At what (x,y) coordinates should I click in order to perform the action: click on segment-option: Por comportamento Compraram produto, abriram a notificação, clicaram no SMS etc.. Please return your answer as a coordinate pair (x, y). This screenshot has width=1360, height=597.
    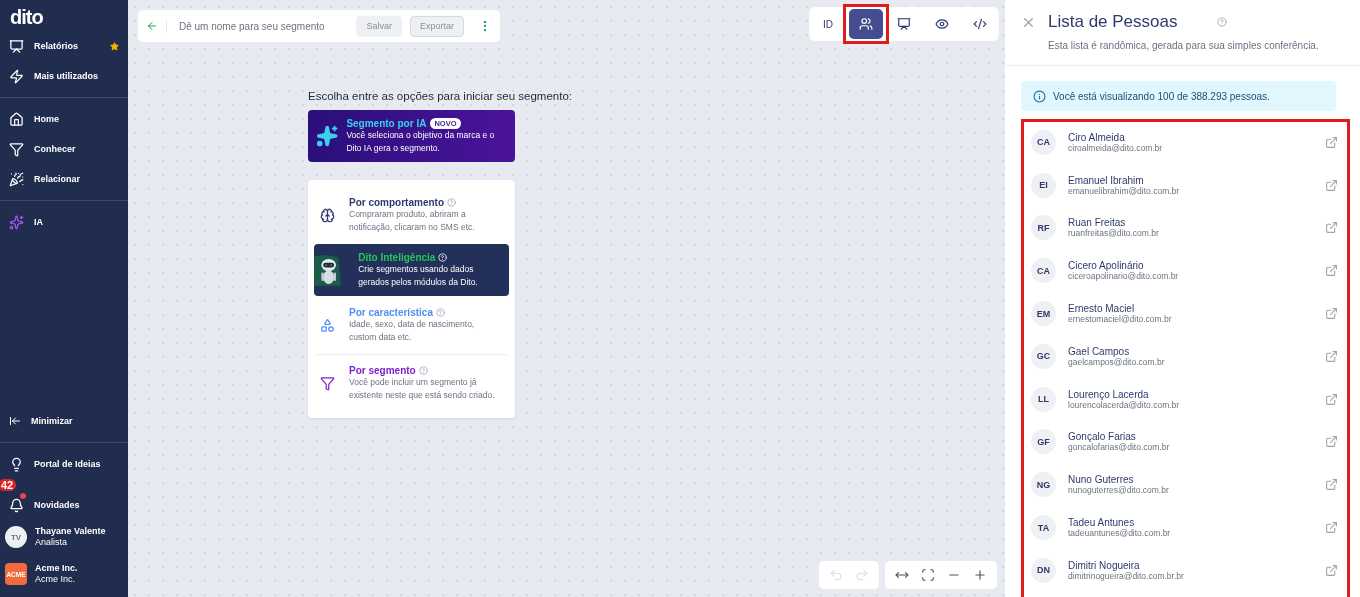
    Looking at the image, I should click on (411, 215).